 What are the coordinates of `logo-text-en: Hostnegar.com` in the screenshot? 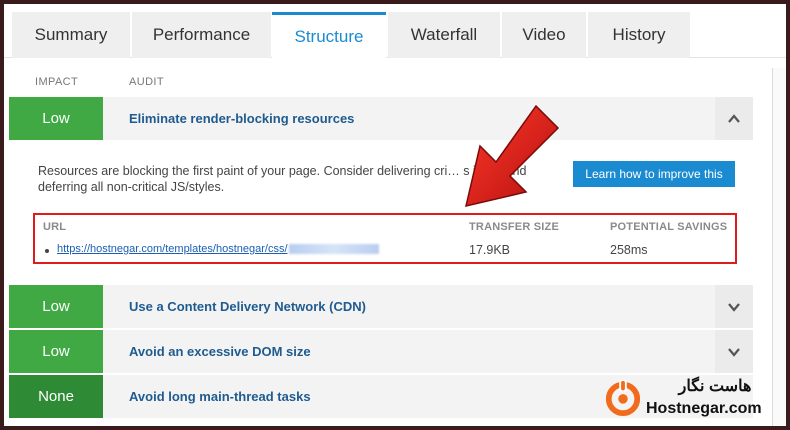 It's located at (704, 408).